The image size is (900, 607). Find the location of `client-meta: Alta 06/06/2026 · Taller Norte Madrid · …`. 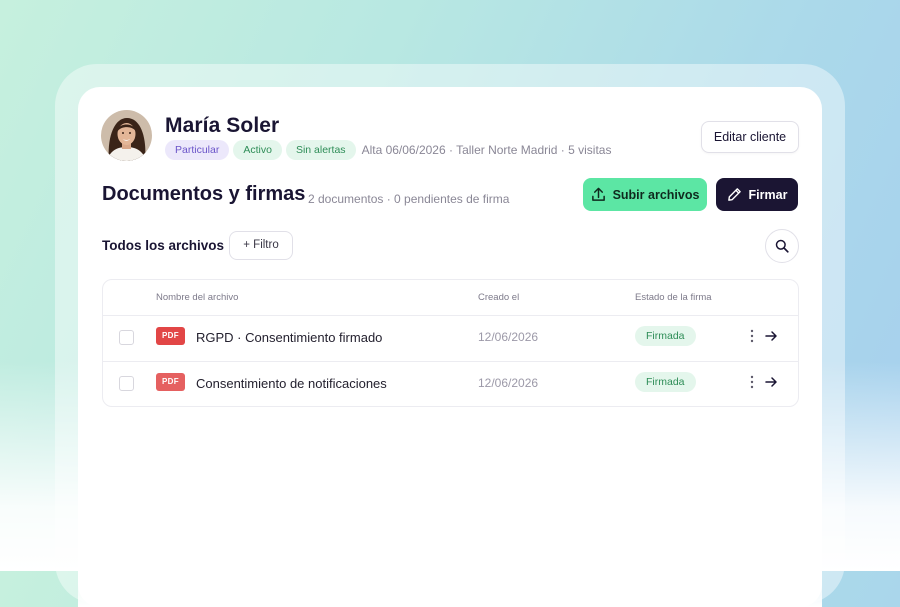

client-meta: Alta 06/06/2026 · Taller Norte Madrid · … is located at coordinates (486, 150).